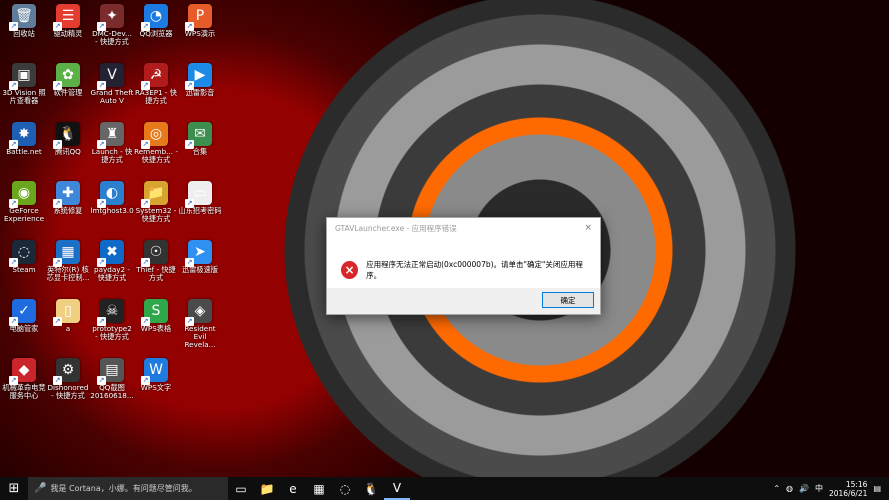 This screenshot has width=889, height=500. What do you see at coordinates (22, 371) in the screenshot?
I see `app-icon: ◆ ↗` at bounding box center [22, 371].